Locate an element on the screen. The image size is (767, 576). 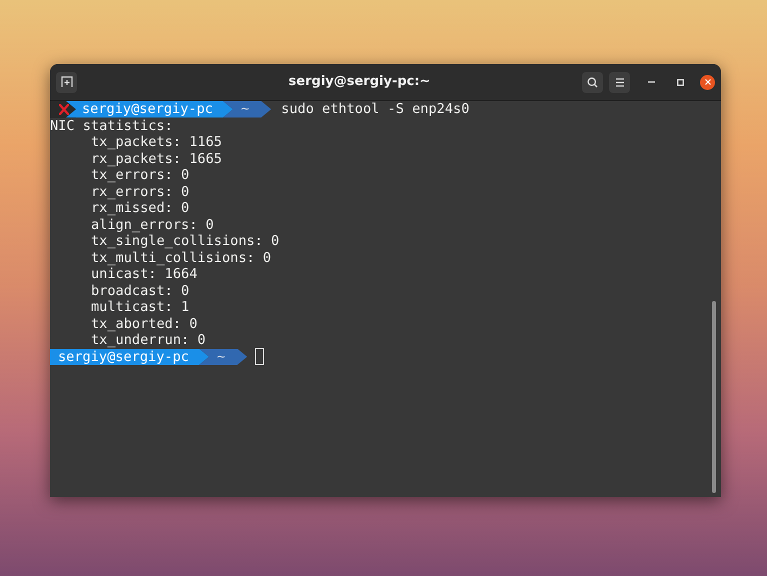
cross-icon is located at coordinates (64, 109).